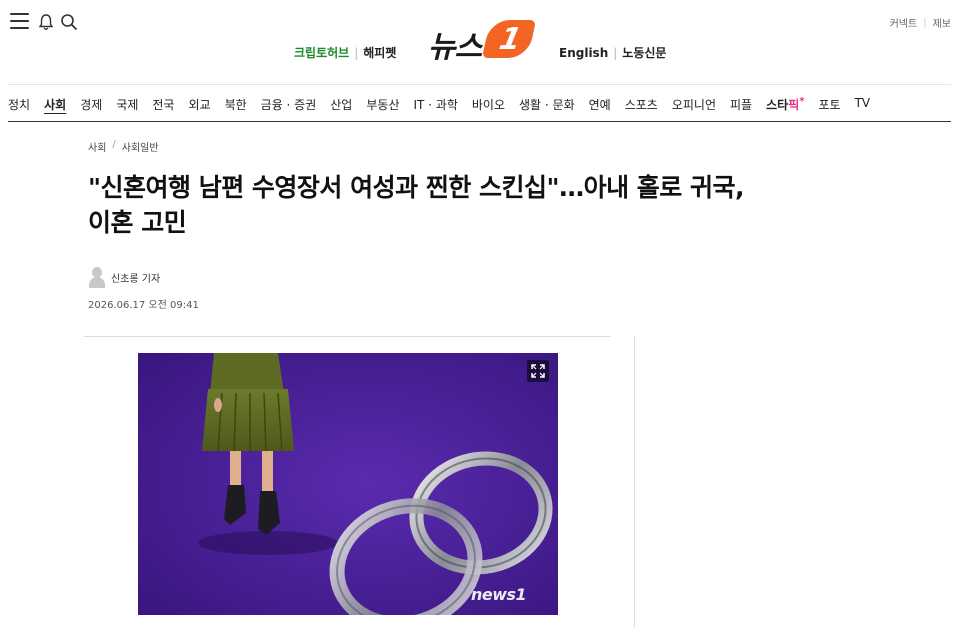 The height and width of the screenshot is (628, 959). What do you see at coordinates (46, 22) in the screenshot?
I see `bell-icon` at bounding box center [46, 22].